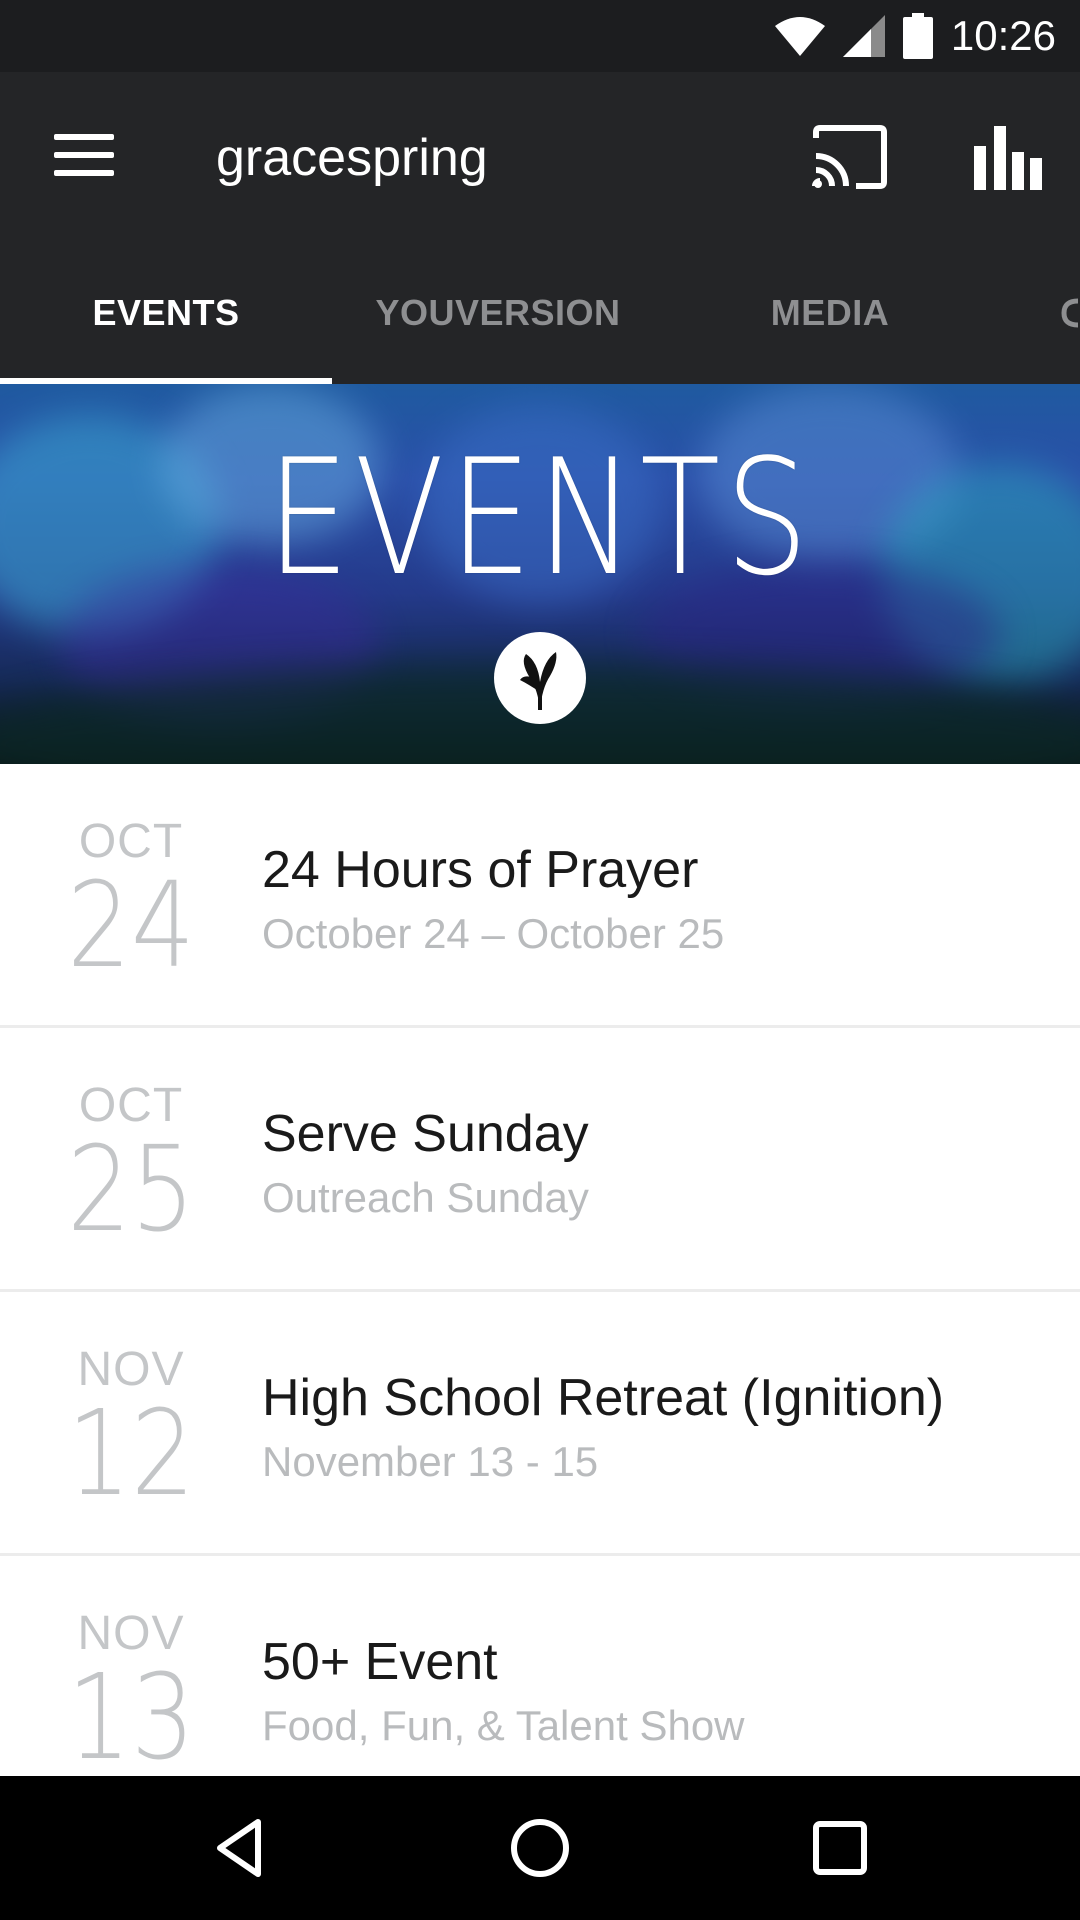 The width and height of the screenshot is (1080, 1920). Describe the element at coordinates (131, 1453) in the screenshot. I see `event-day: 12` at that location.